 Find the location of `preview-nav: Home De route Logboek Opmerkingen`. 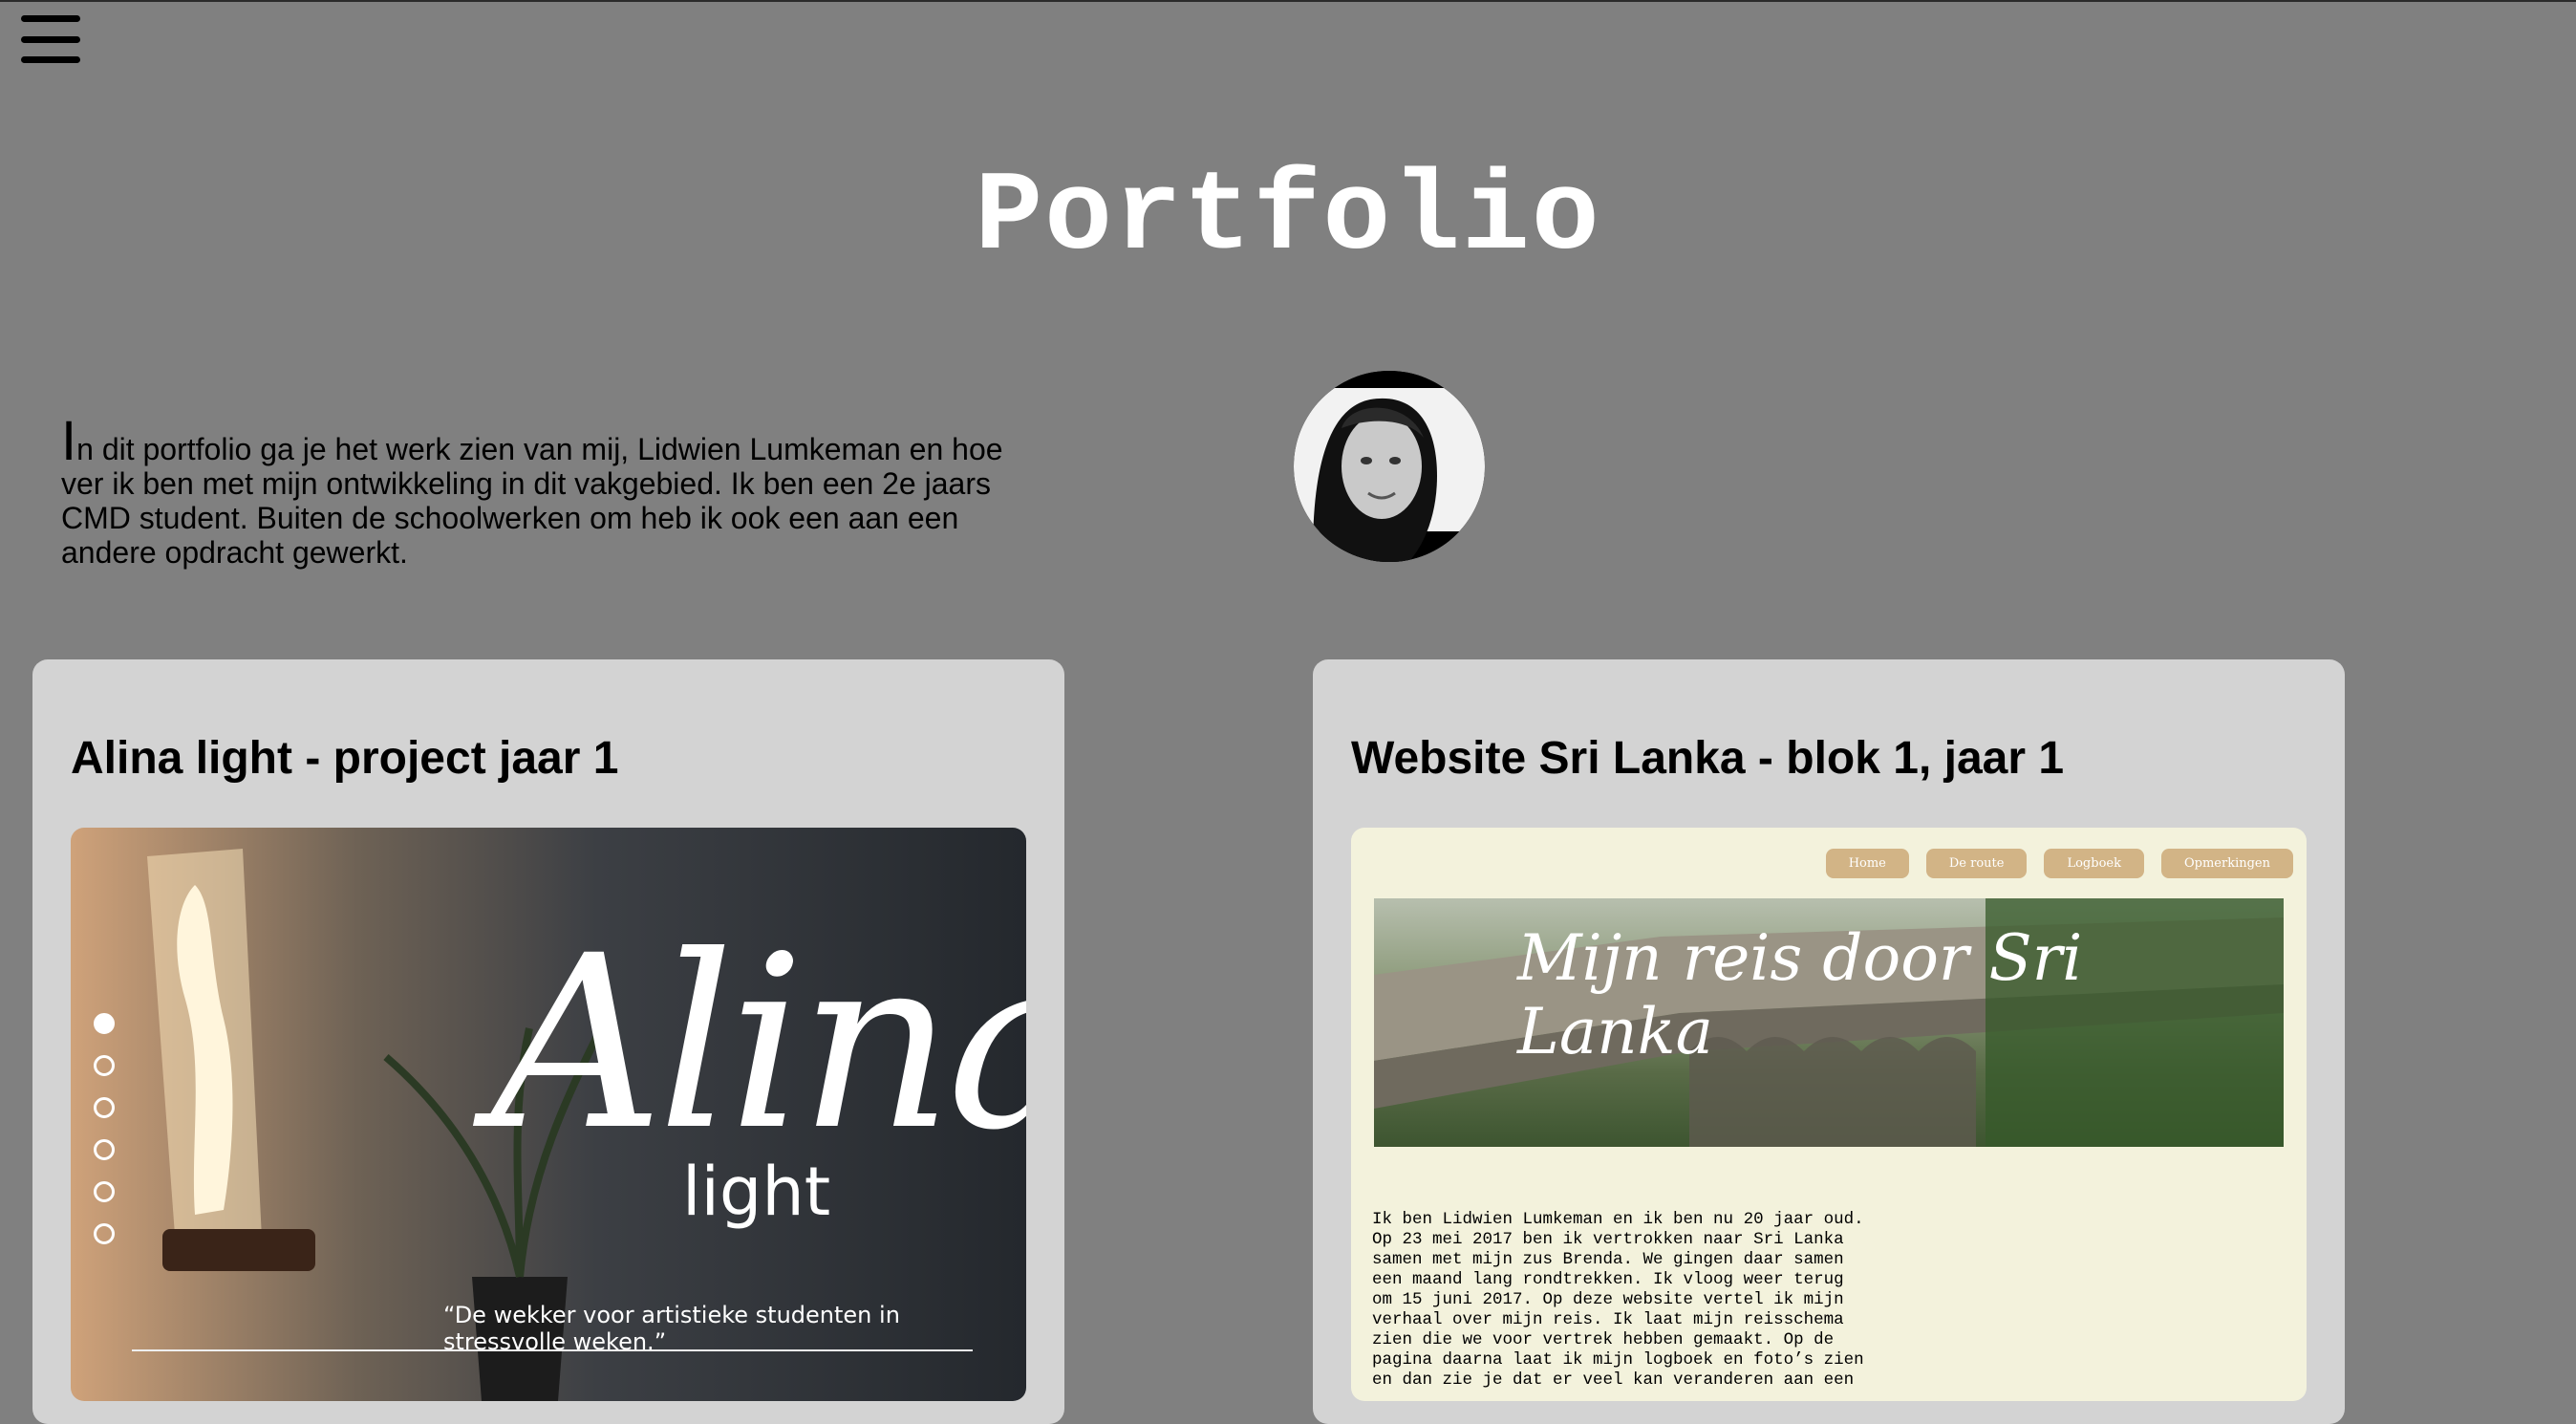

preview-nav: Home De route Logboek Opmerkingen is located at coordinates (2059, 864).